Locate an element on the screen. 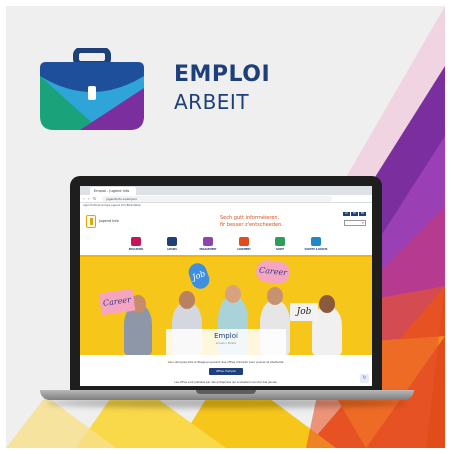 The image size is (451, 454). search-icon: ⌕ is located at coordinates (363, 222).